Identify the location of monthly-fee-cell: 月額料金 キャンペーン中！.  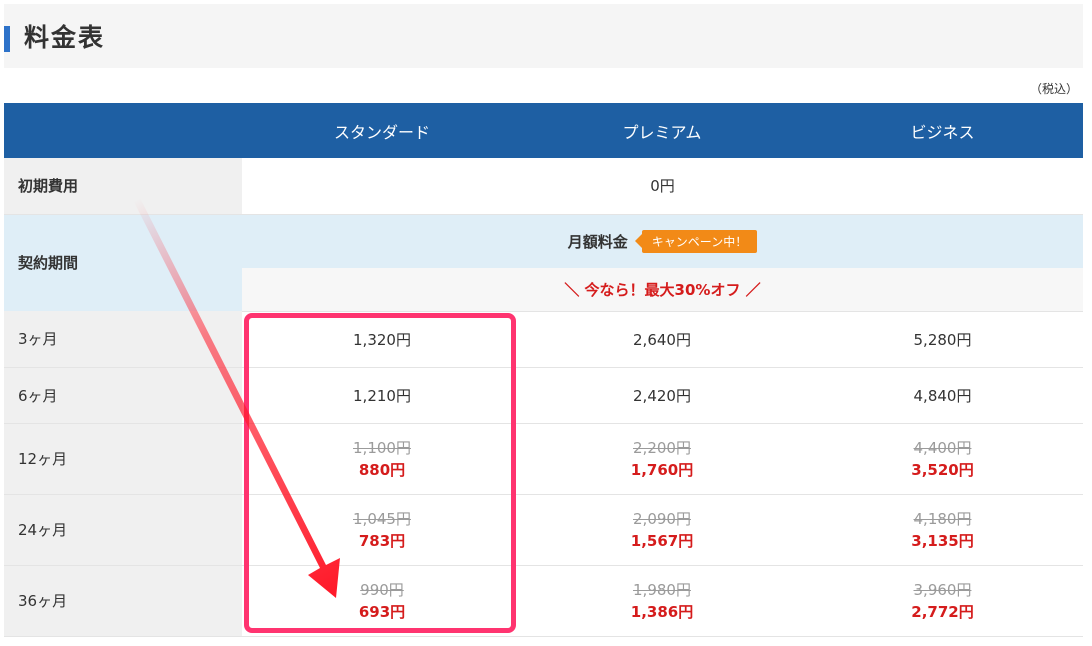
(662, 241).